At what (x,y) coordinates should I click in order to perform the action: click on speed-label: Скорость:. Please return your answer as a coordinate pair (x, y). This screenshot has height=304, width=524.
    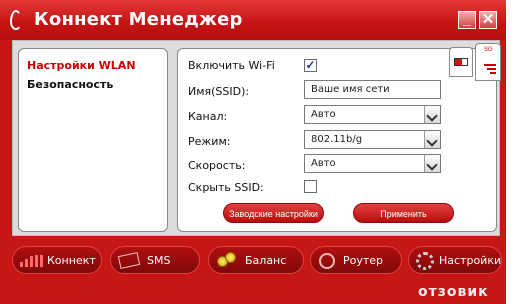
    Looking at the image, I should click on (217, 165).